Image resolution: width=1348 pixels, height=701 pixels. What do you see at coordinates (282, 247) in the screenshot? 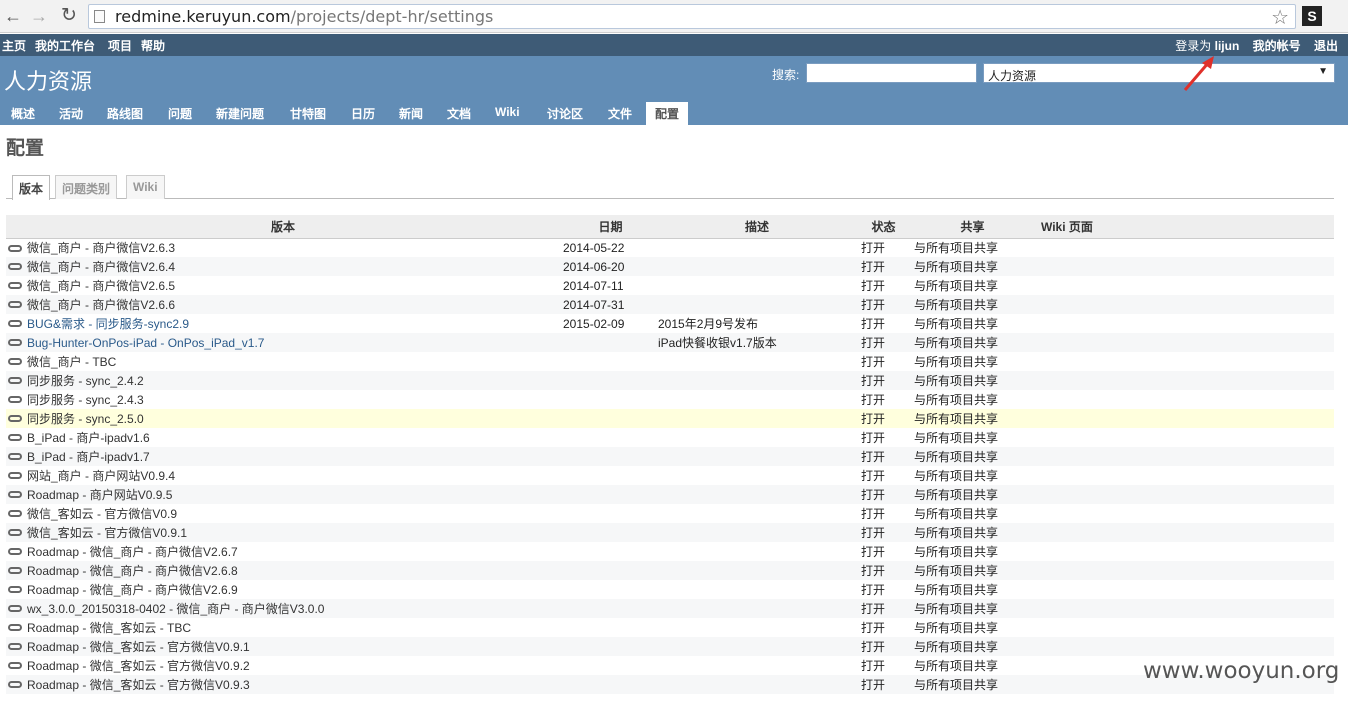
I see `version-name-cell: 微信_商户 - 商户微信V2.6.3` at bounding box center [282, 247].